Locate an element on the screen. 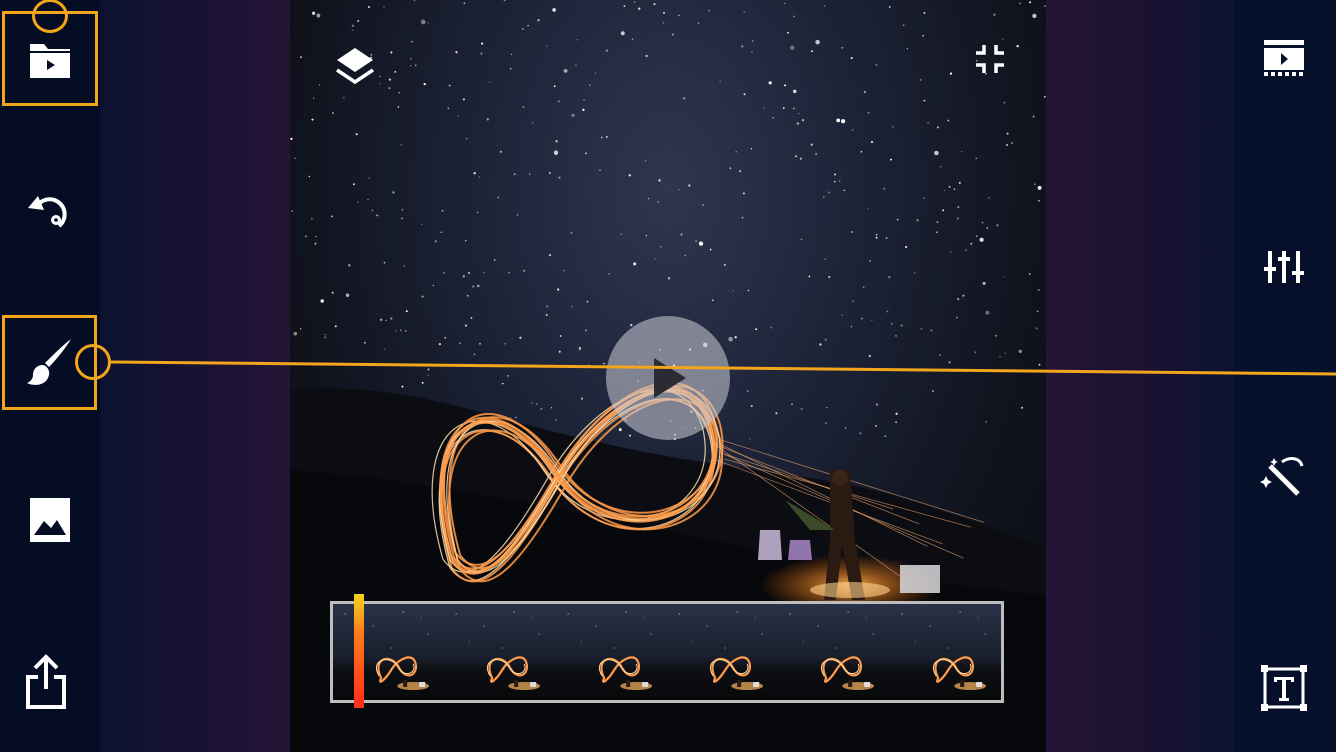 The height and width of the screenshot is (752, 1336). timeline-strip is located at coordinates (667, 652).